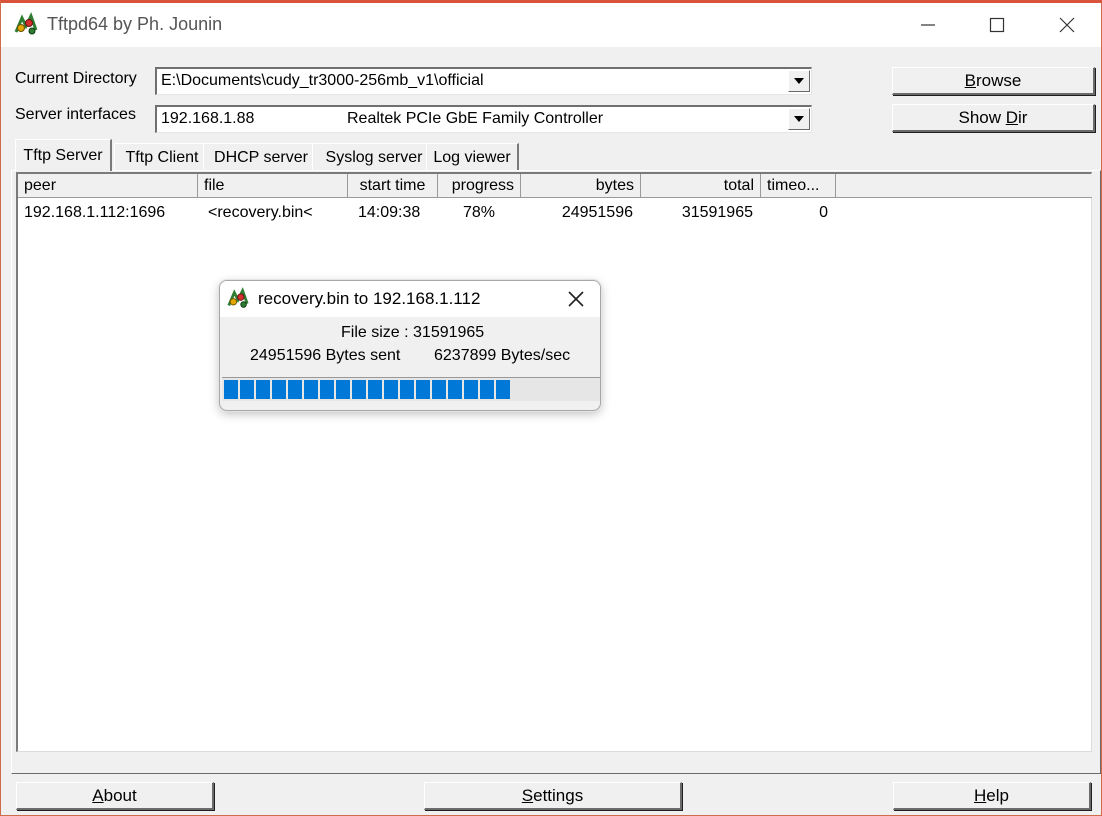 Image resolution: width=1102 pixels, height=816 pixels. What do you see at coordinates (260, 212) in the screenshot?
I see `cell-file: <recovery.bin<` at bounding box center [260, 212].